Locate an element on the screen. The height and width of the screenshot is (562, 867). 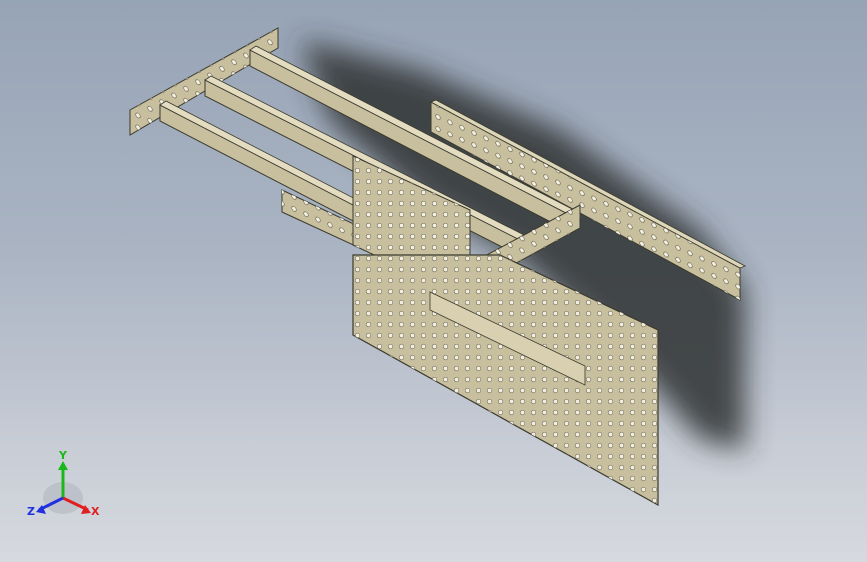
z-axis-label: Z is located at coordinates (31, 511).